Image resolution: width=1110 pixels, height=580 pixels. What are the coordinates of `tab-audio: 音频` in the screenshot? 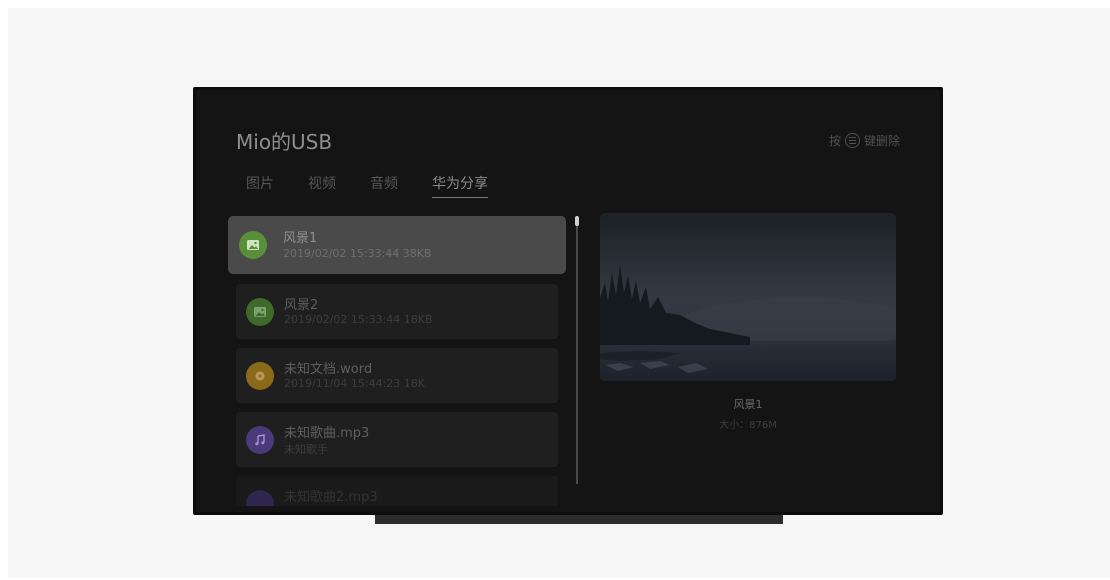 It's located at (384, 185).